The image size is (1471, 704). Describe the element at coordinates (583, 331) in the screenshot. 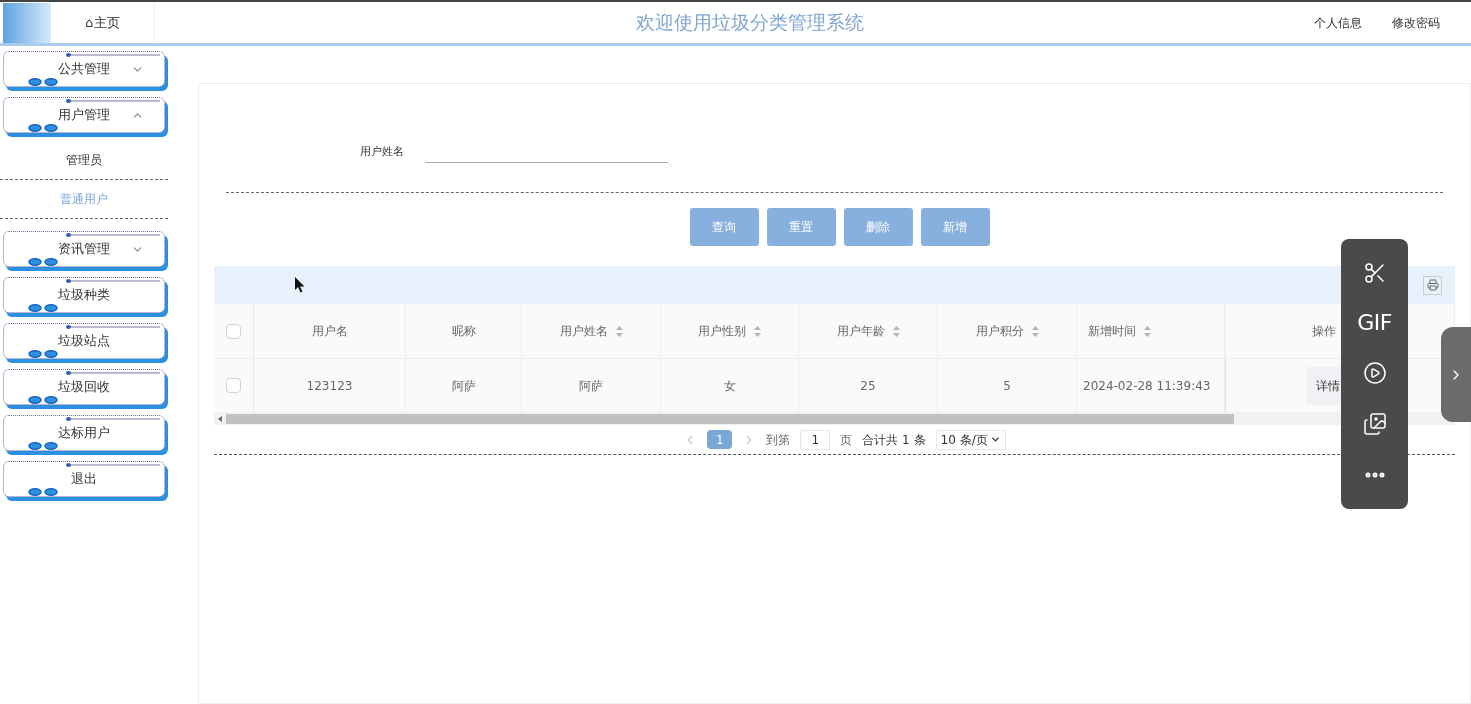

I see `header-text: 用户姓名` at that location.